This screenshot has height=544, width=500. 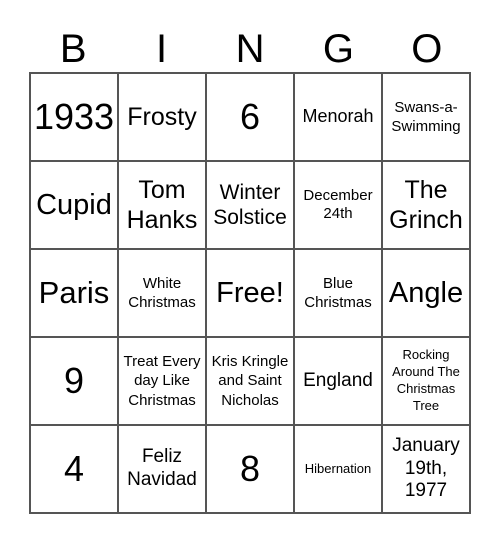 I want to click on header-letter-g: G, so click(x=338, y=49).